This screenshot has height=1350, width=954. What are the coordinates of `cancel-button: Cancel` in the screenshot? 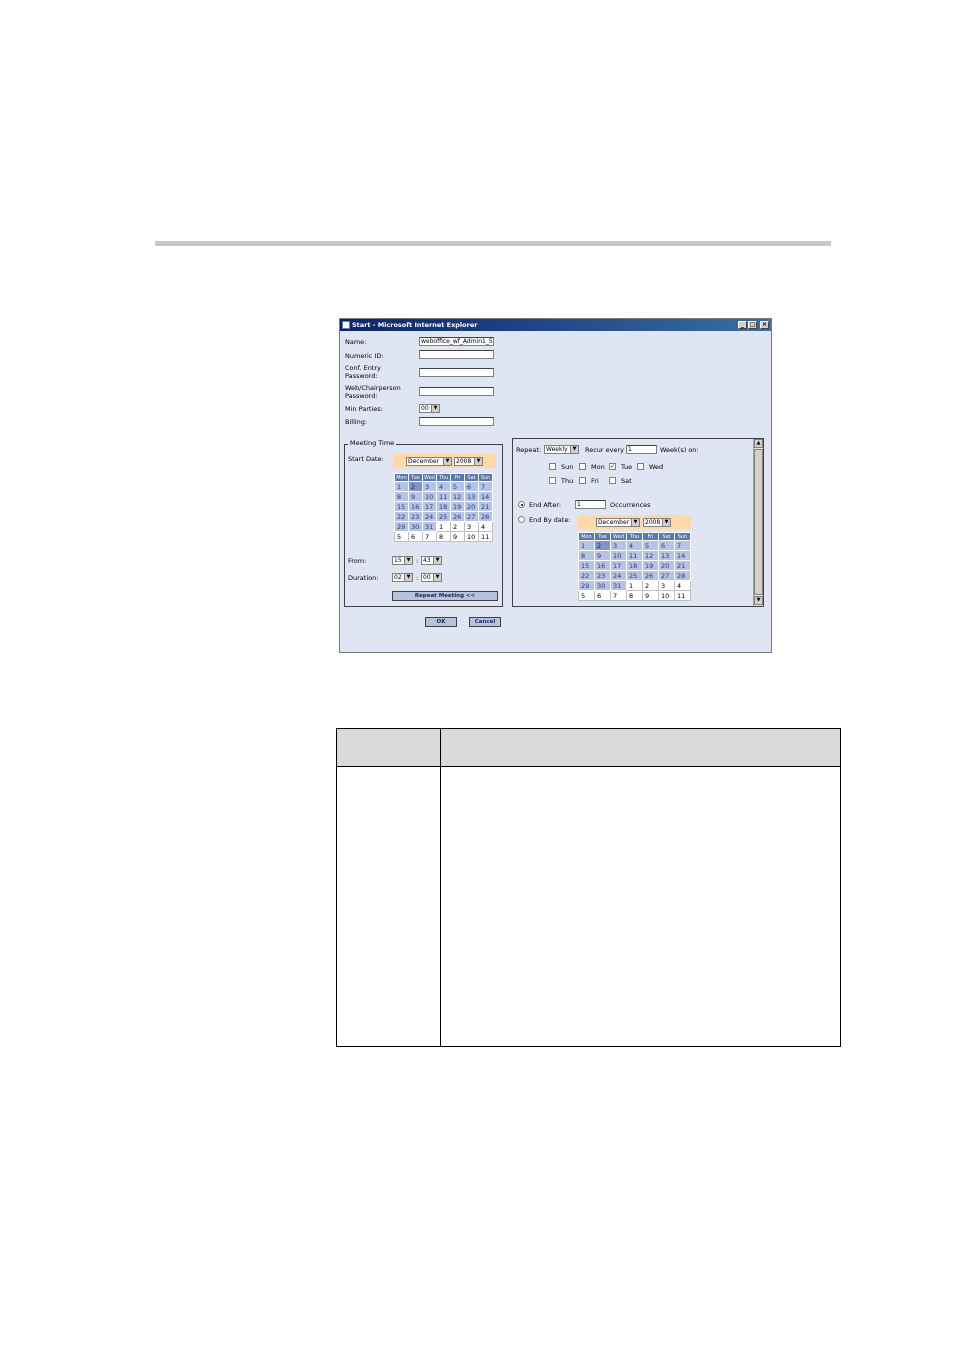 It's located at (485, 622).